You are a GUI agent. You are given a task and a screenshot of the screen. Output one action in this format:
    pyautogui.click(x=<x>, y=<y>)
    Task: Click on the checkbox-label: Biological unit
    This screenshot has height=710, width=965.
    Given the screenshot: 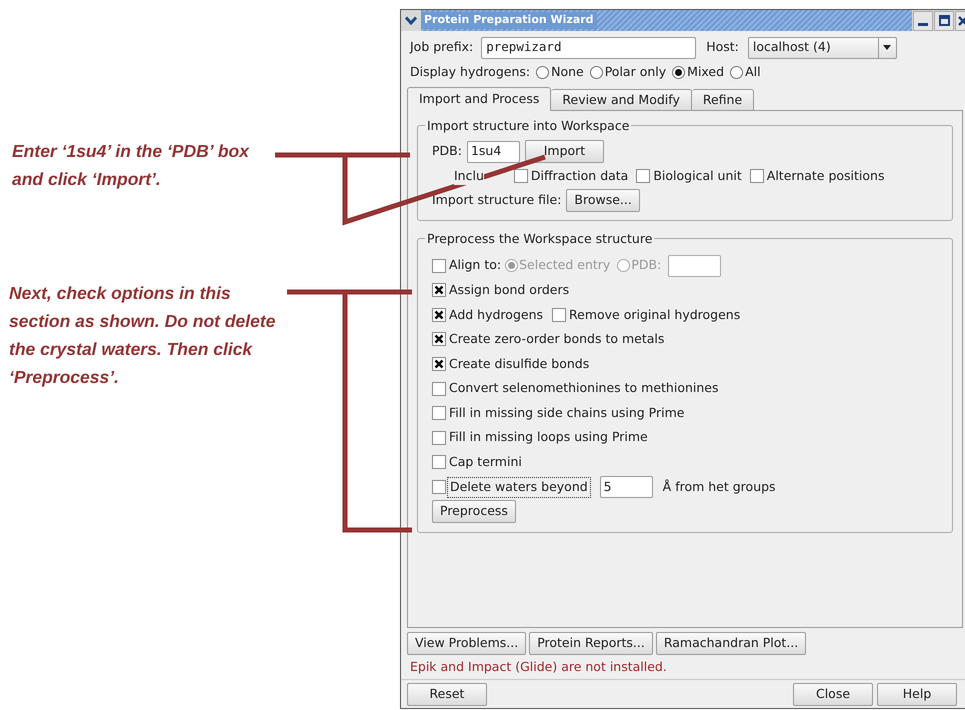 What is the action you would take?
    pyautogui.click(x=697, y=175)
    